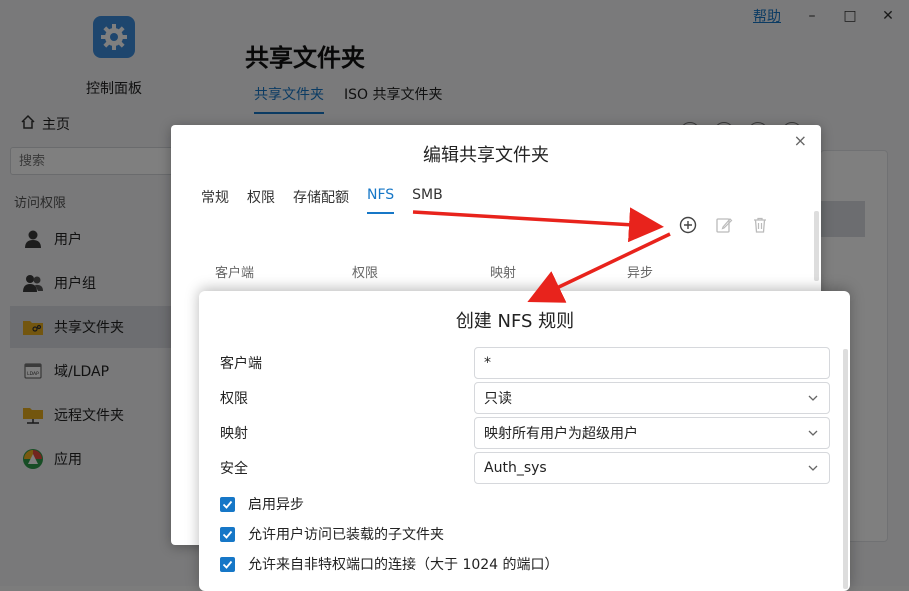 This screenshot has height=591, width=909. I want to click on close-icon: ×, so click(800, 140).